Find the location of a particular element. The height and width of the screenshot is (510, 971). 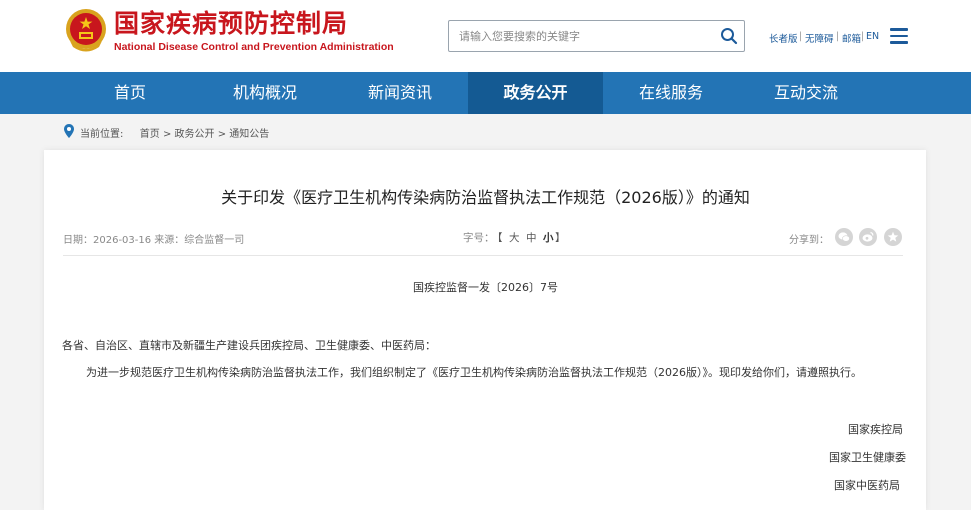

document-number: 国疾控监督一发〔2026〕7号 is located at coordinates (485, 287).